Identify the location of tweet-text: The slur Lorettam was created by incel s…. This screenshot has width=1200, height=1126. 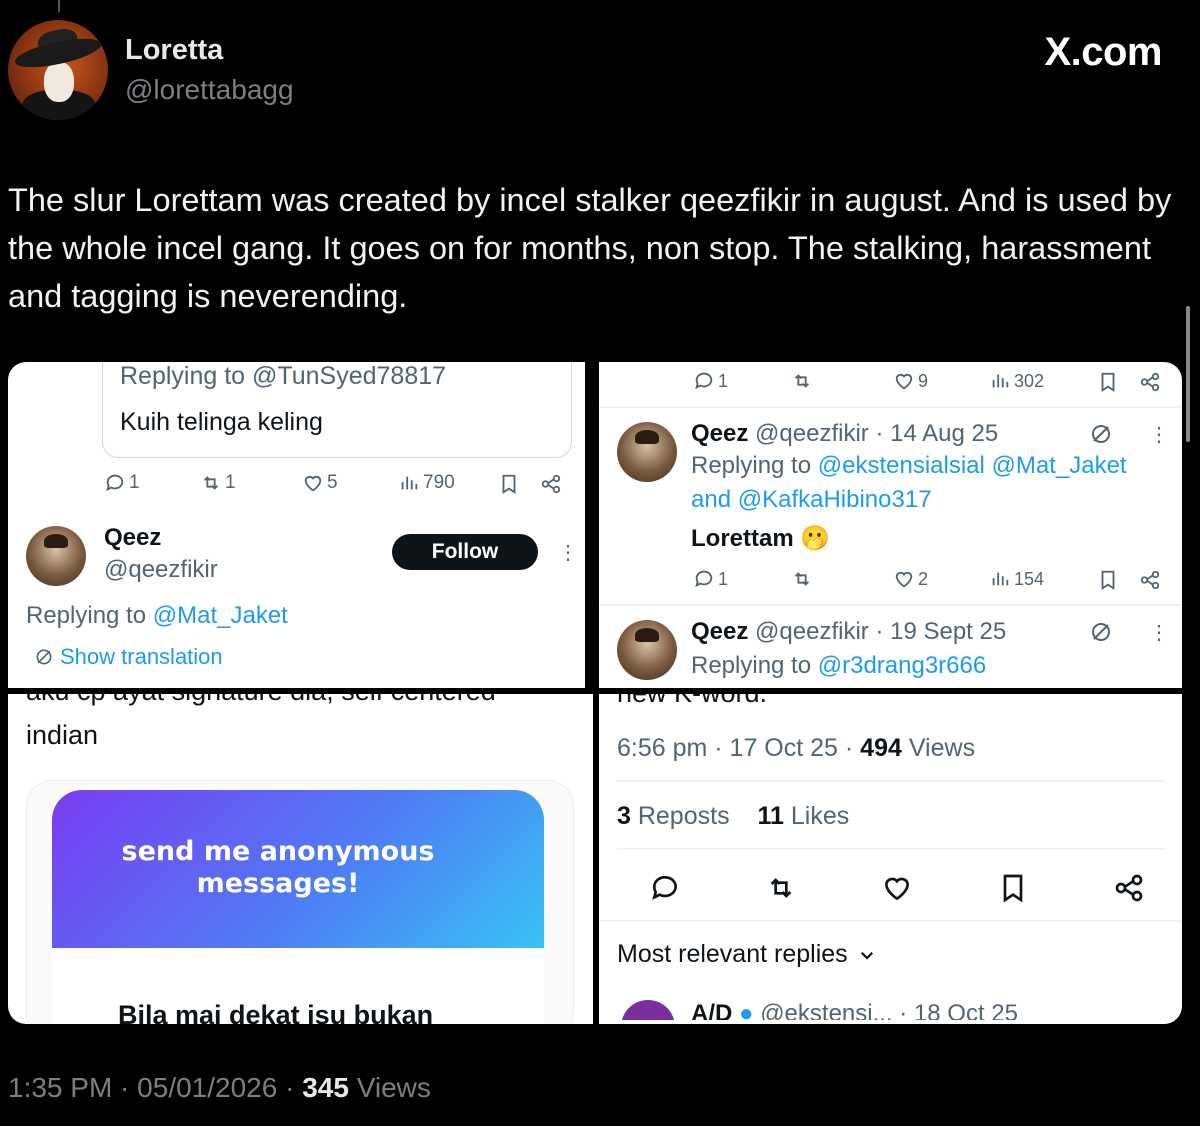
(590, 248).